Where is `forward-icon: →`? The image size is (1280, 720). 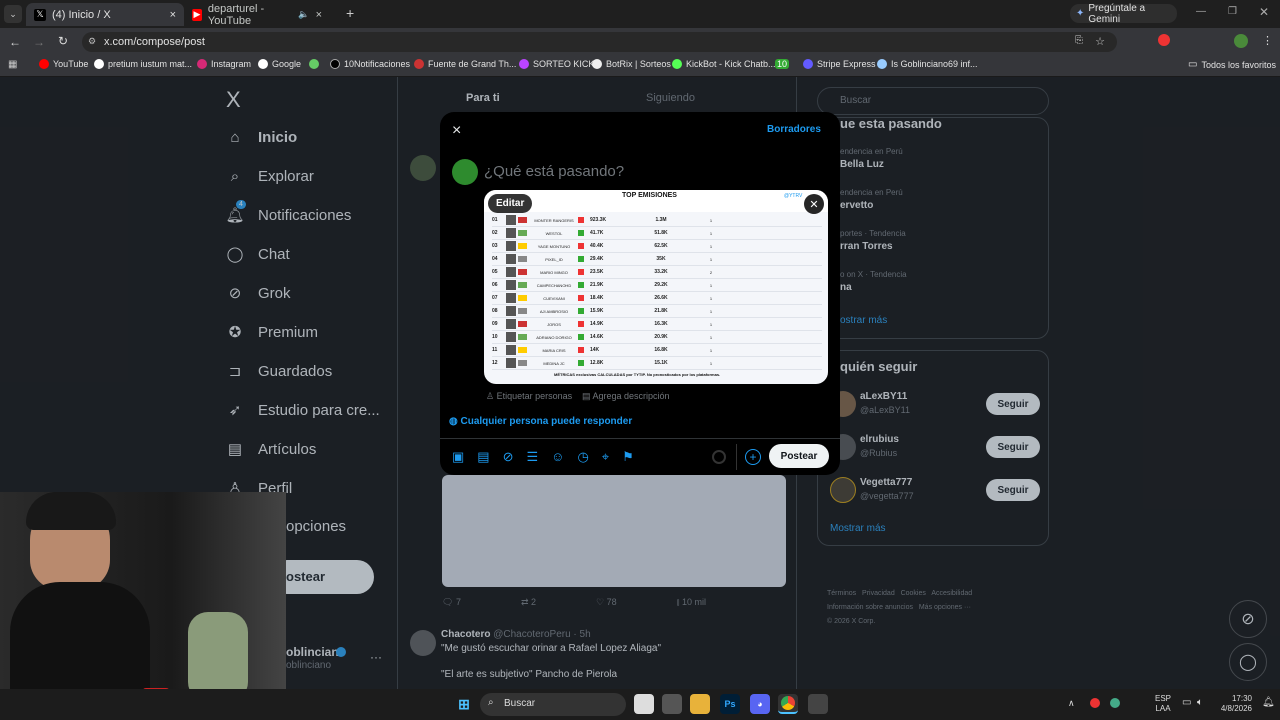
forward-icon: → is located at coordinates (39, 42).